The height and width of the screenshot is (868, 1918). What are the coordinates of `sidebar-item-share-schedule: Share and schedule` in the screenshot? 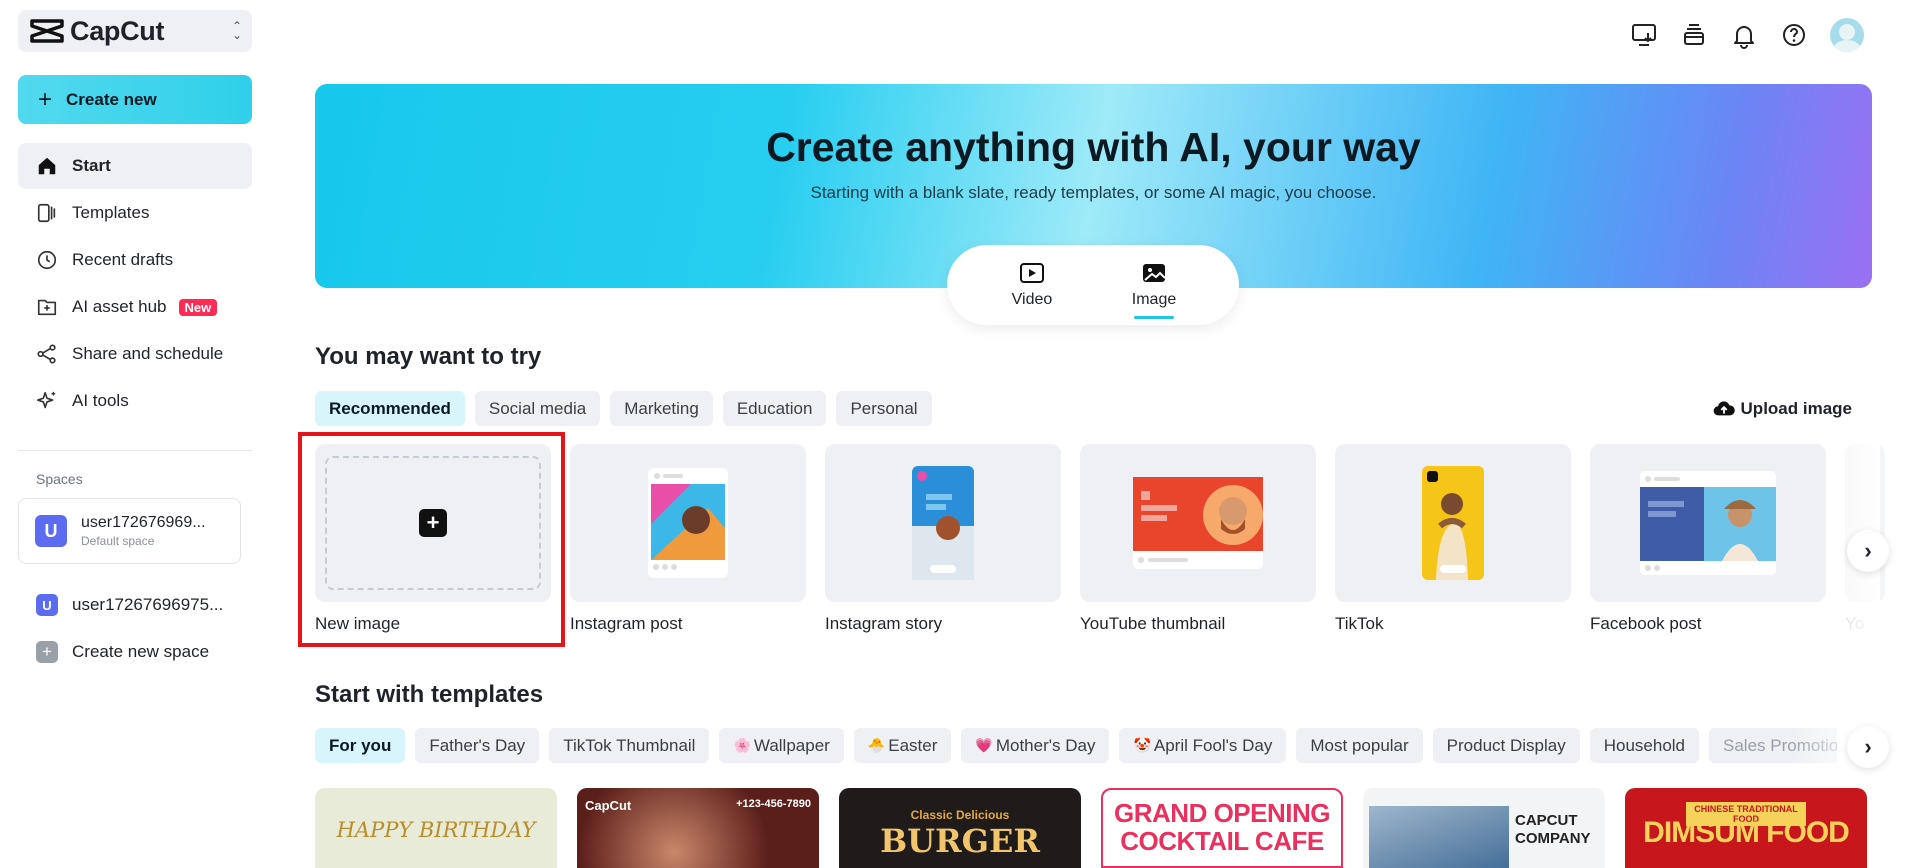 It's located at (135, 354).